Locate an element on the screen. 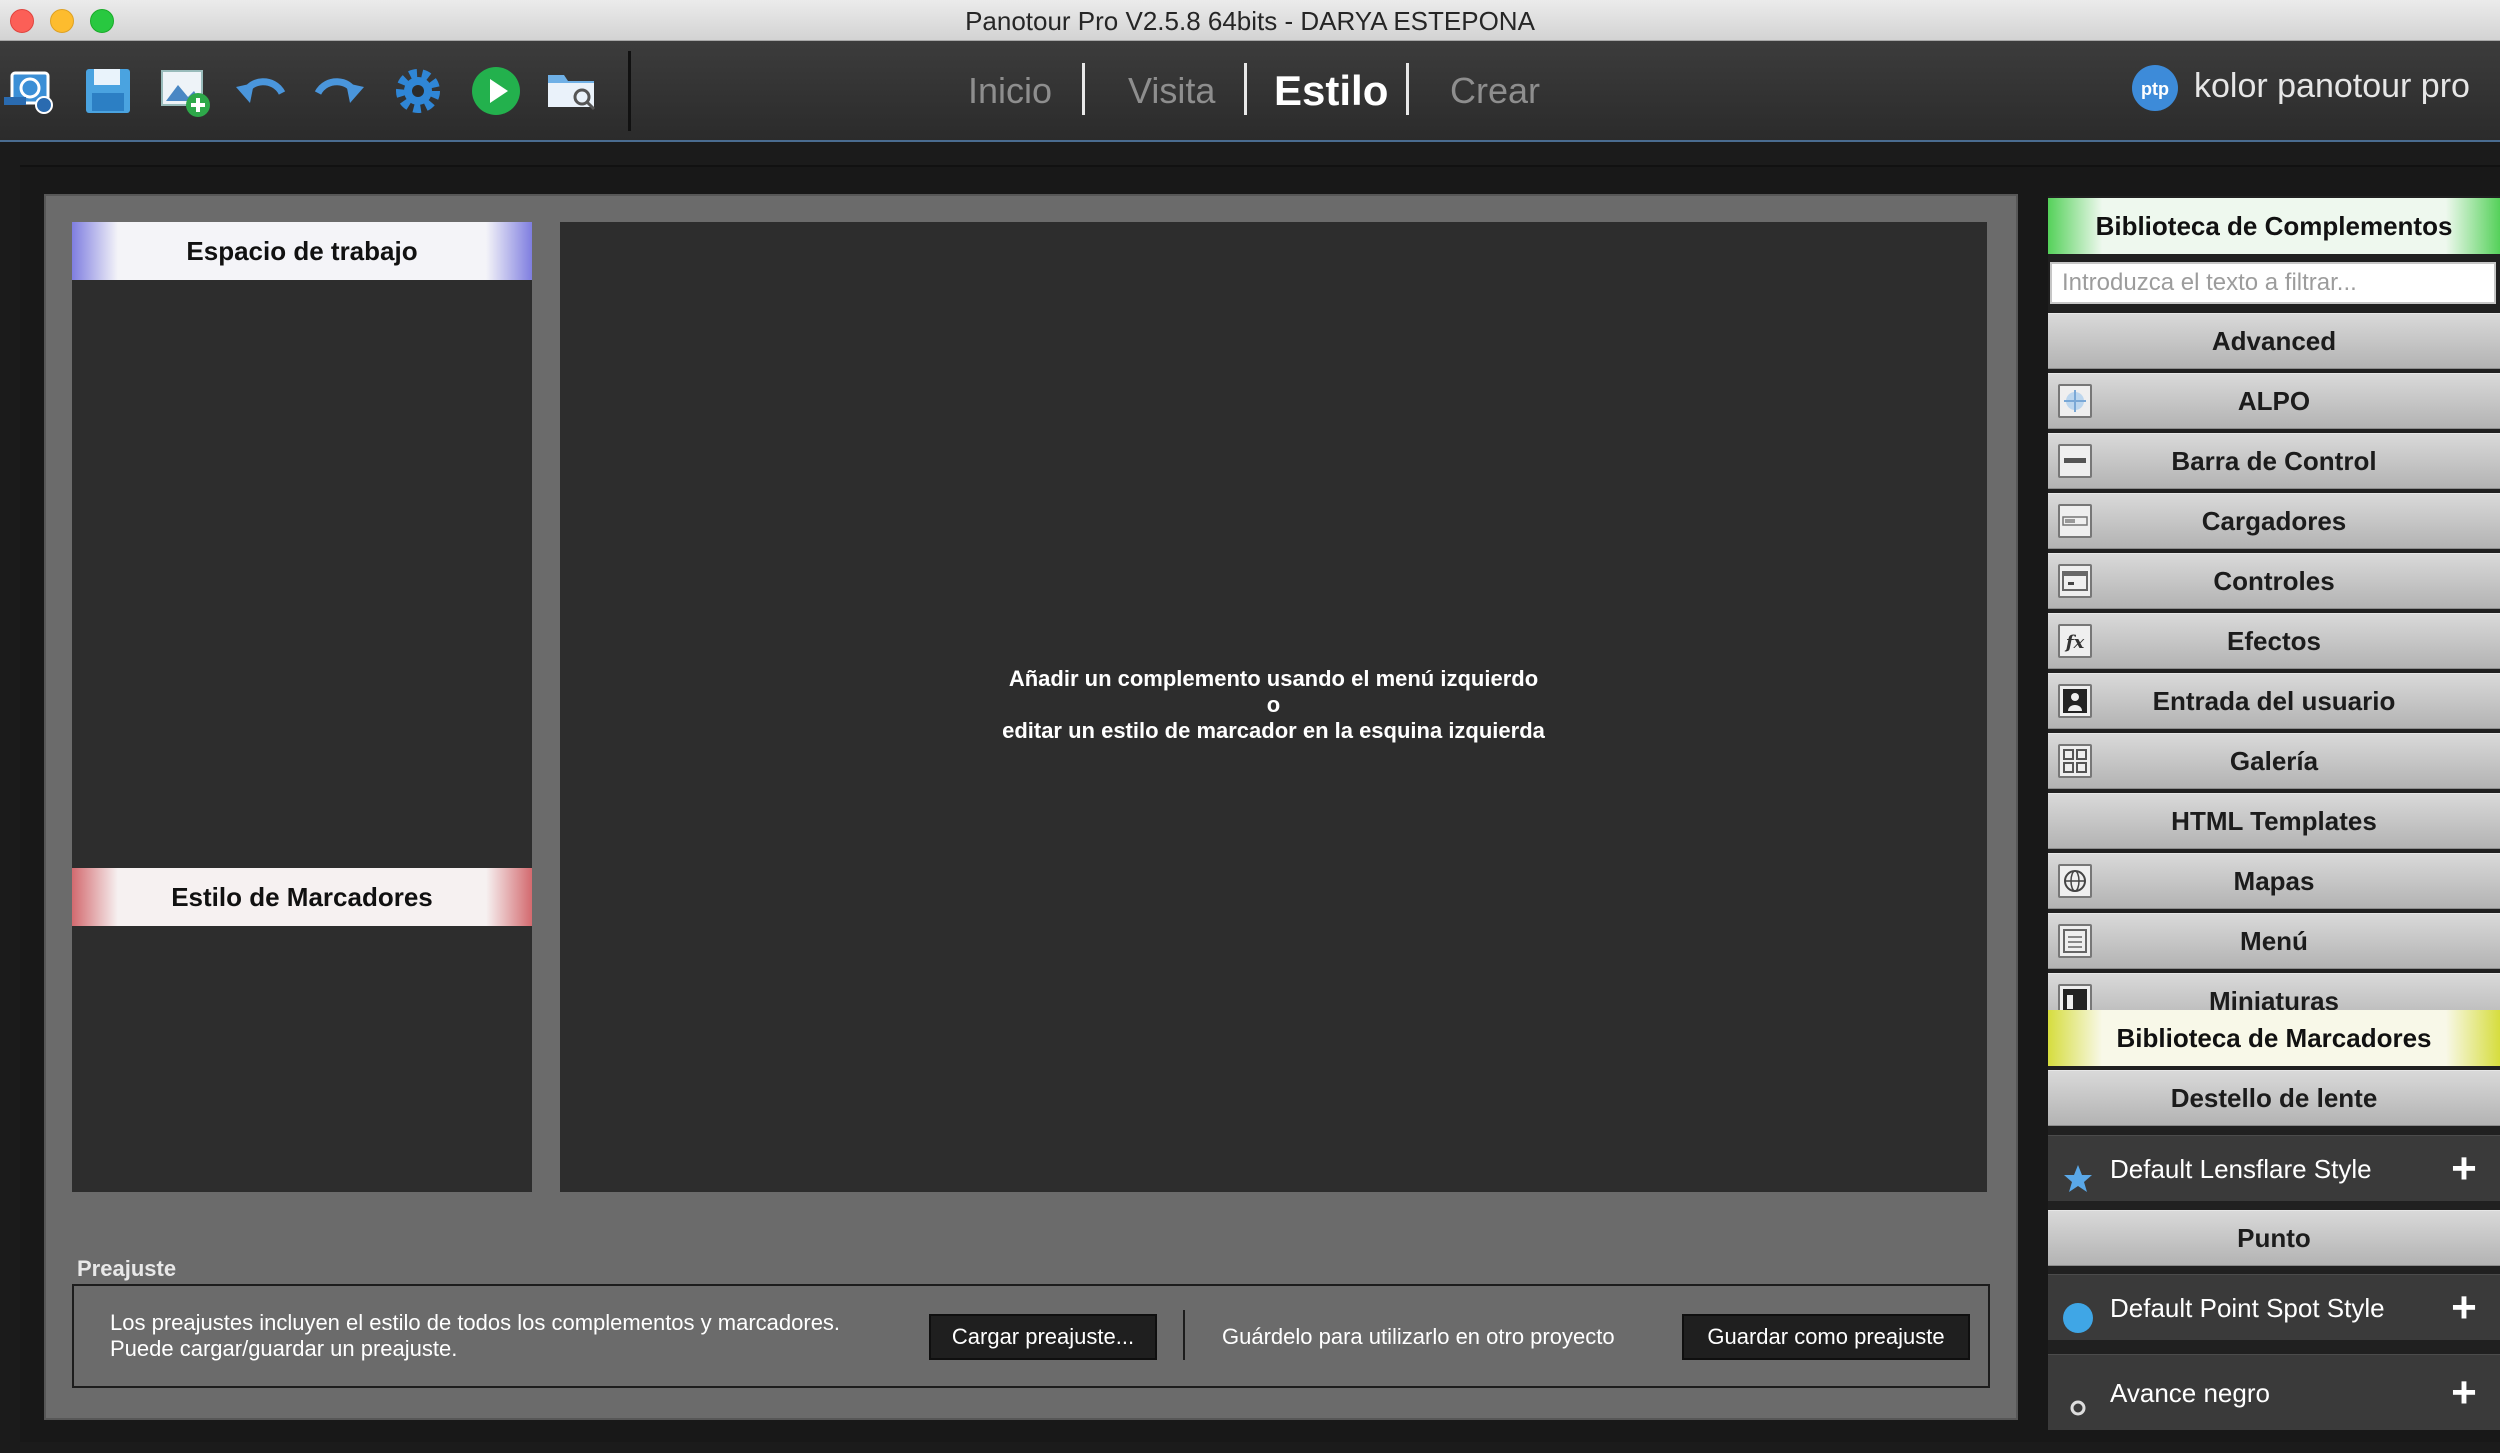 Image resolution: width=2500 pixels, height=1453 pixels. category-label: Punto is located at coordinates (2274, 1238).